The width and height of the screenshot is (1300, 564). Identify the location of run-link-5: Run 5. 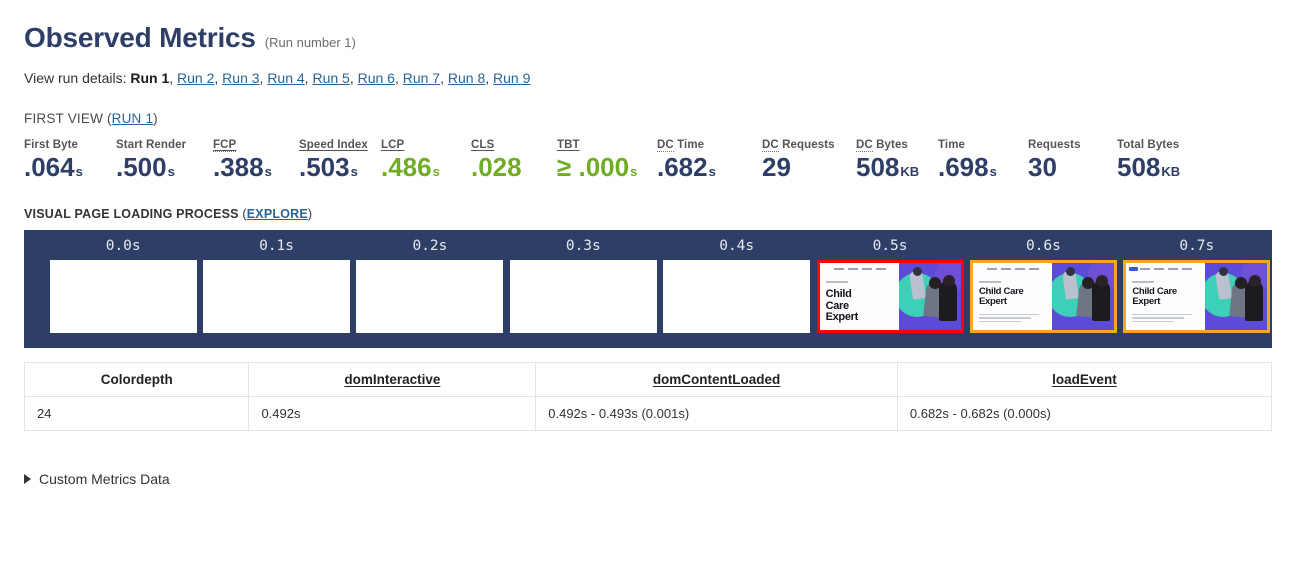
(330, 78).